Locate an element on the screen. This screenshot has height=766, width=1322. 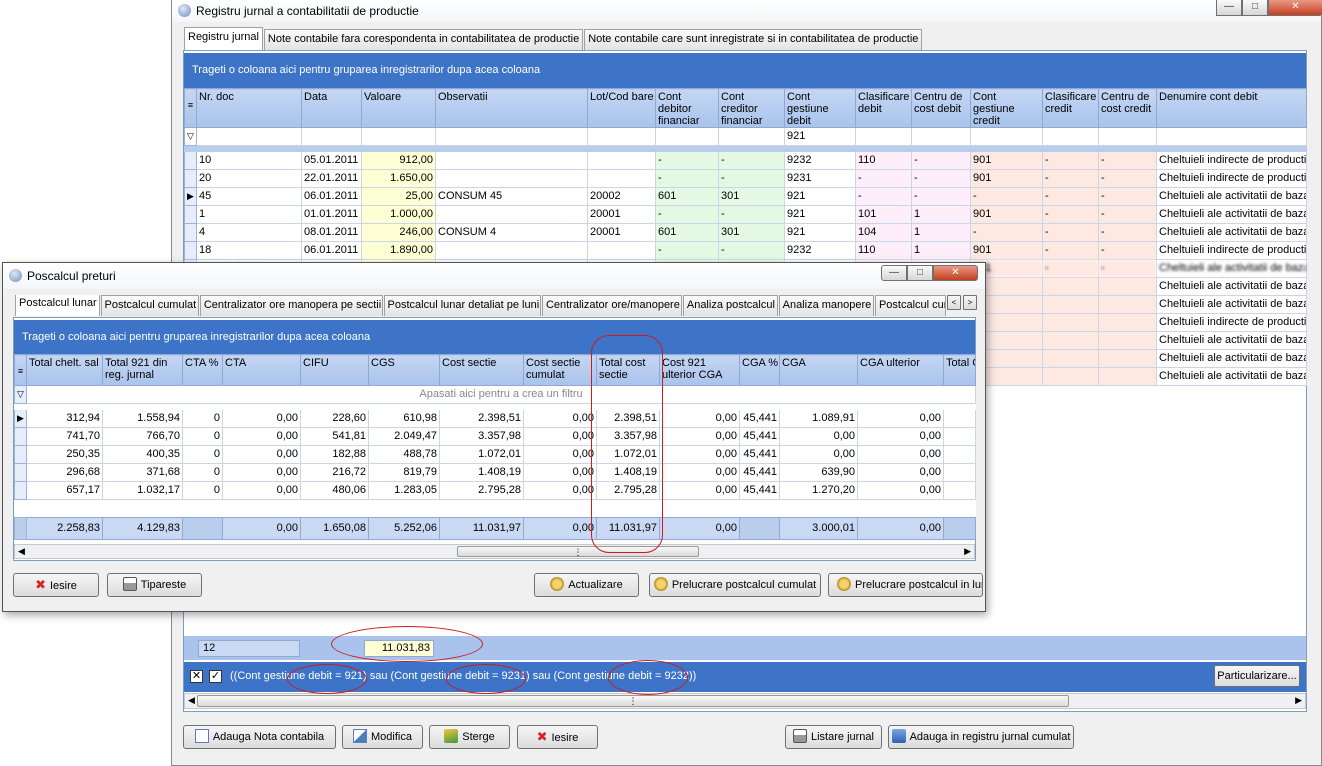
cell: 20 is located at coordinates (249, 178).